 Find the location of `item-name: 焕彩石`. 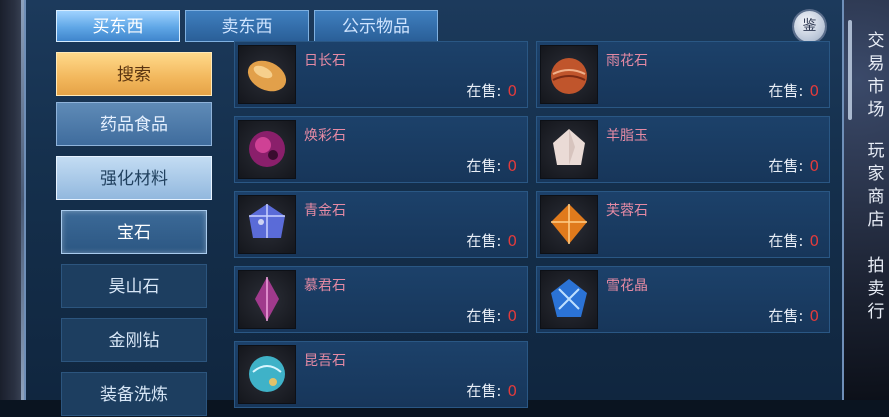

item-name: 焕彩石 is located at coordinates (325, 136).